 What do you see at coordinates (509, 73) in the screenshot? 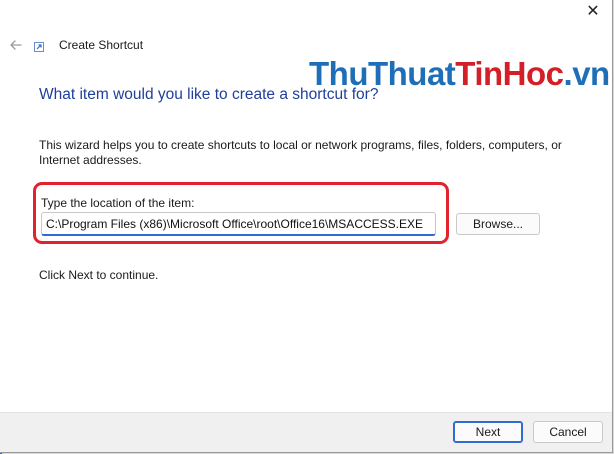
I see `watermark-part2: TinHoc` at bounding box center [509, 73].